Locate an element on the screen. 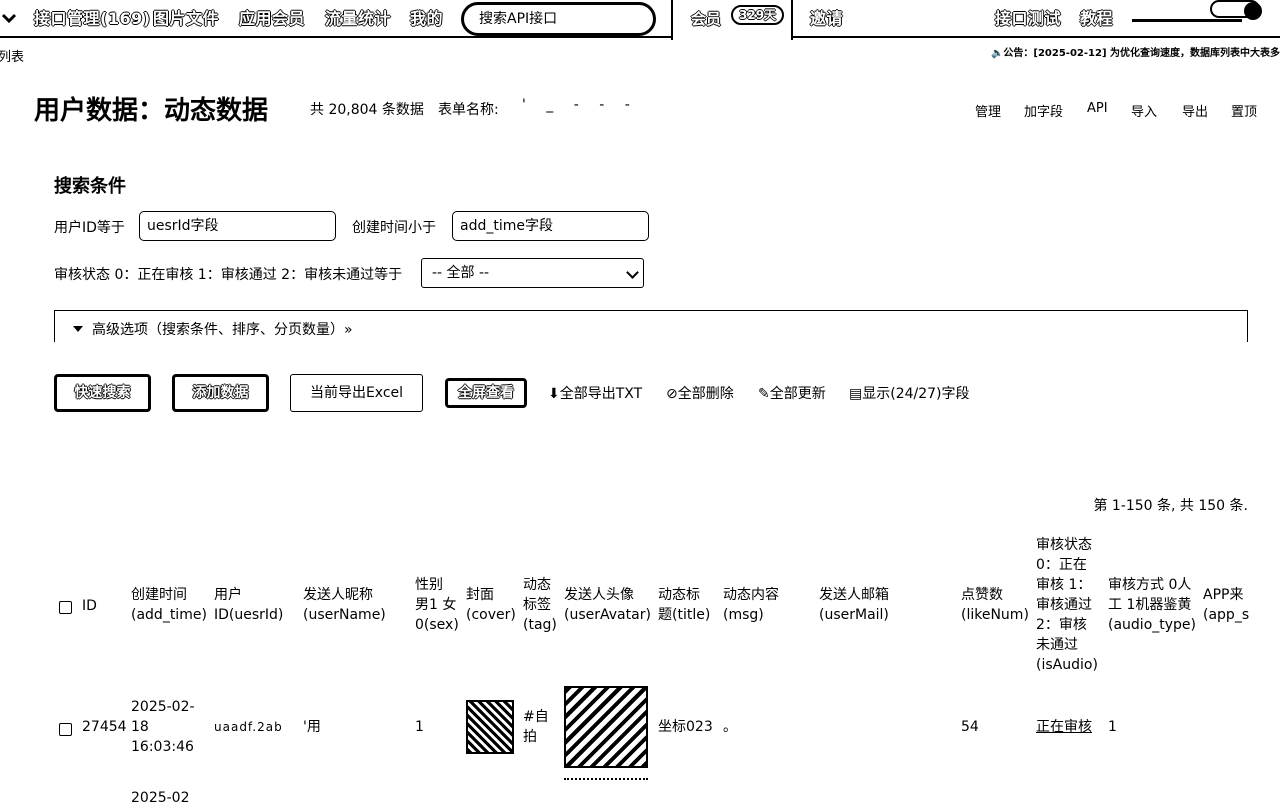 The width and height of the screenshot is (1280, 808). cell-add-time: 2025-02- 18 16:03:46 is located at coordinates (163, 727).